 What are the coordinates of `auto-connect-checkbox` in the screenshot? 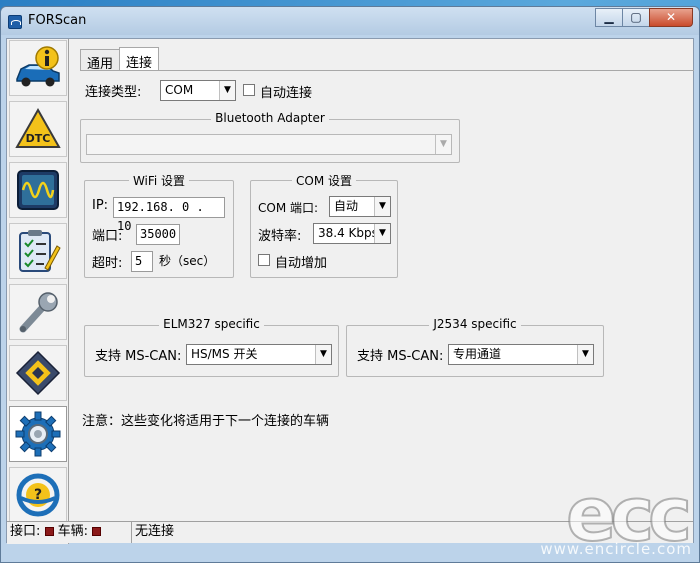 It's located at (249, 90).